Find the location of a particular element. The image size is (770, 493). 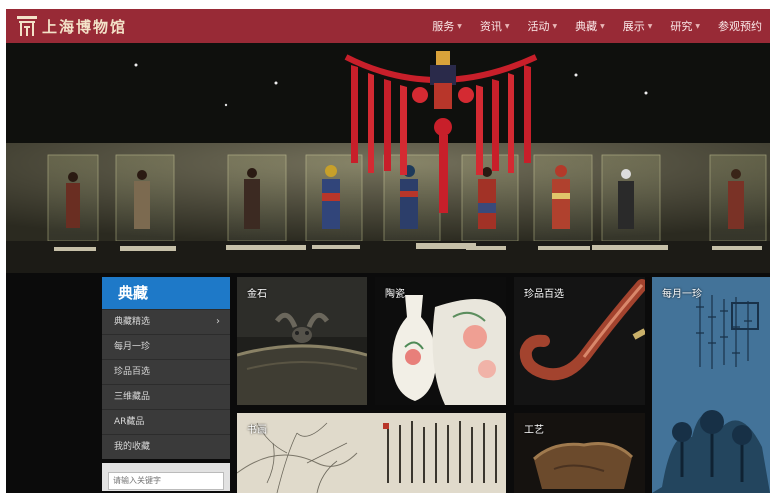

sidebar-item-ar: AR藏品 is located at coordinates (166, 421).